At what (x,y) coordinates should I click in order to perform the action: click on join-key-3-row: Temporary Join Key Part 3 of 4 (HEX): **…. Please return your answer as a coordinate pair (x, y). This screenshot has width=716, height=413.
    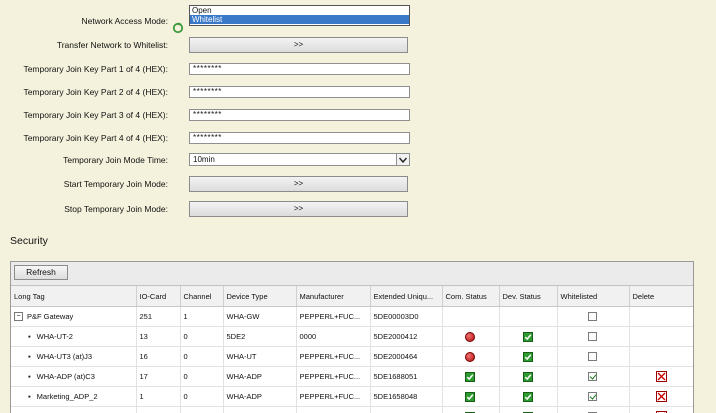
    Looking at the image, I should click on (358, 116).